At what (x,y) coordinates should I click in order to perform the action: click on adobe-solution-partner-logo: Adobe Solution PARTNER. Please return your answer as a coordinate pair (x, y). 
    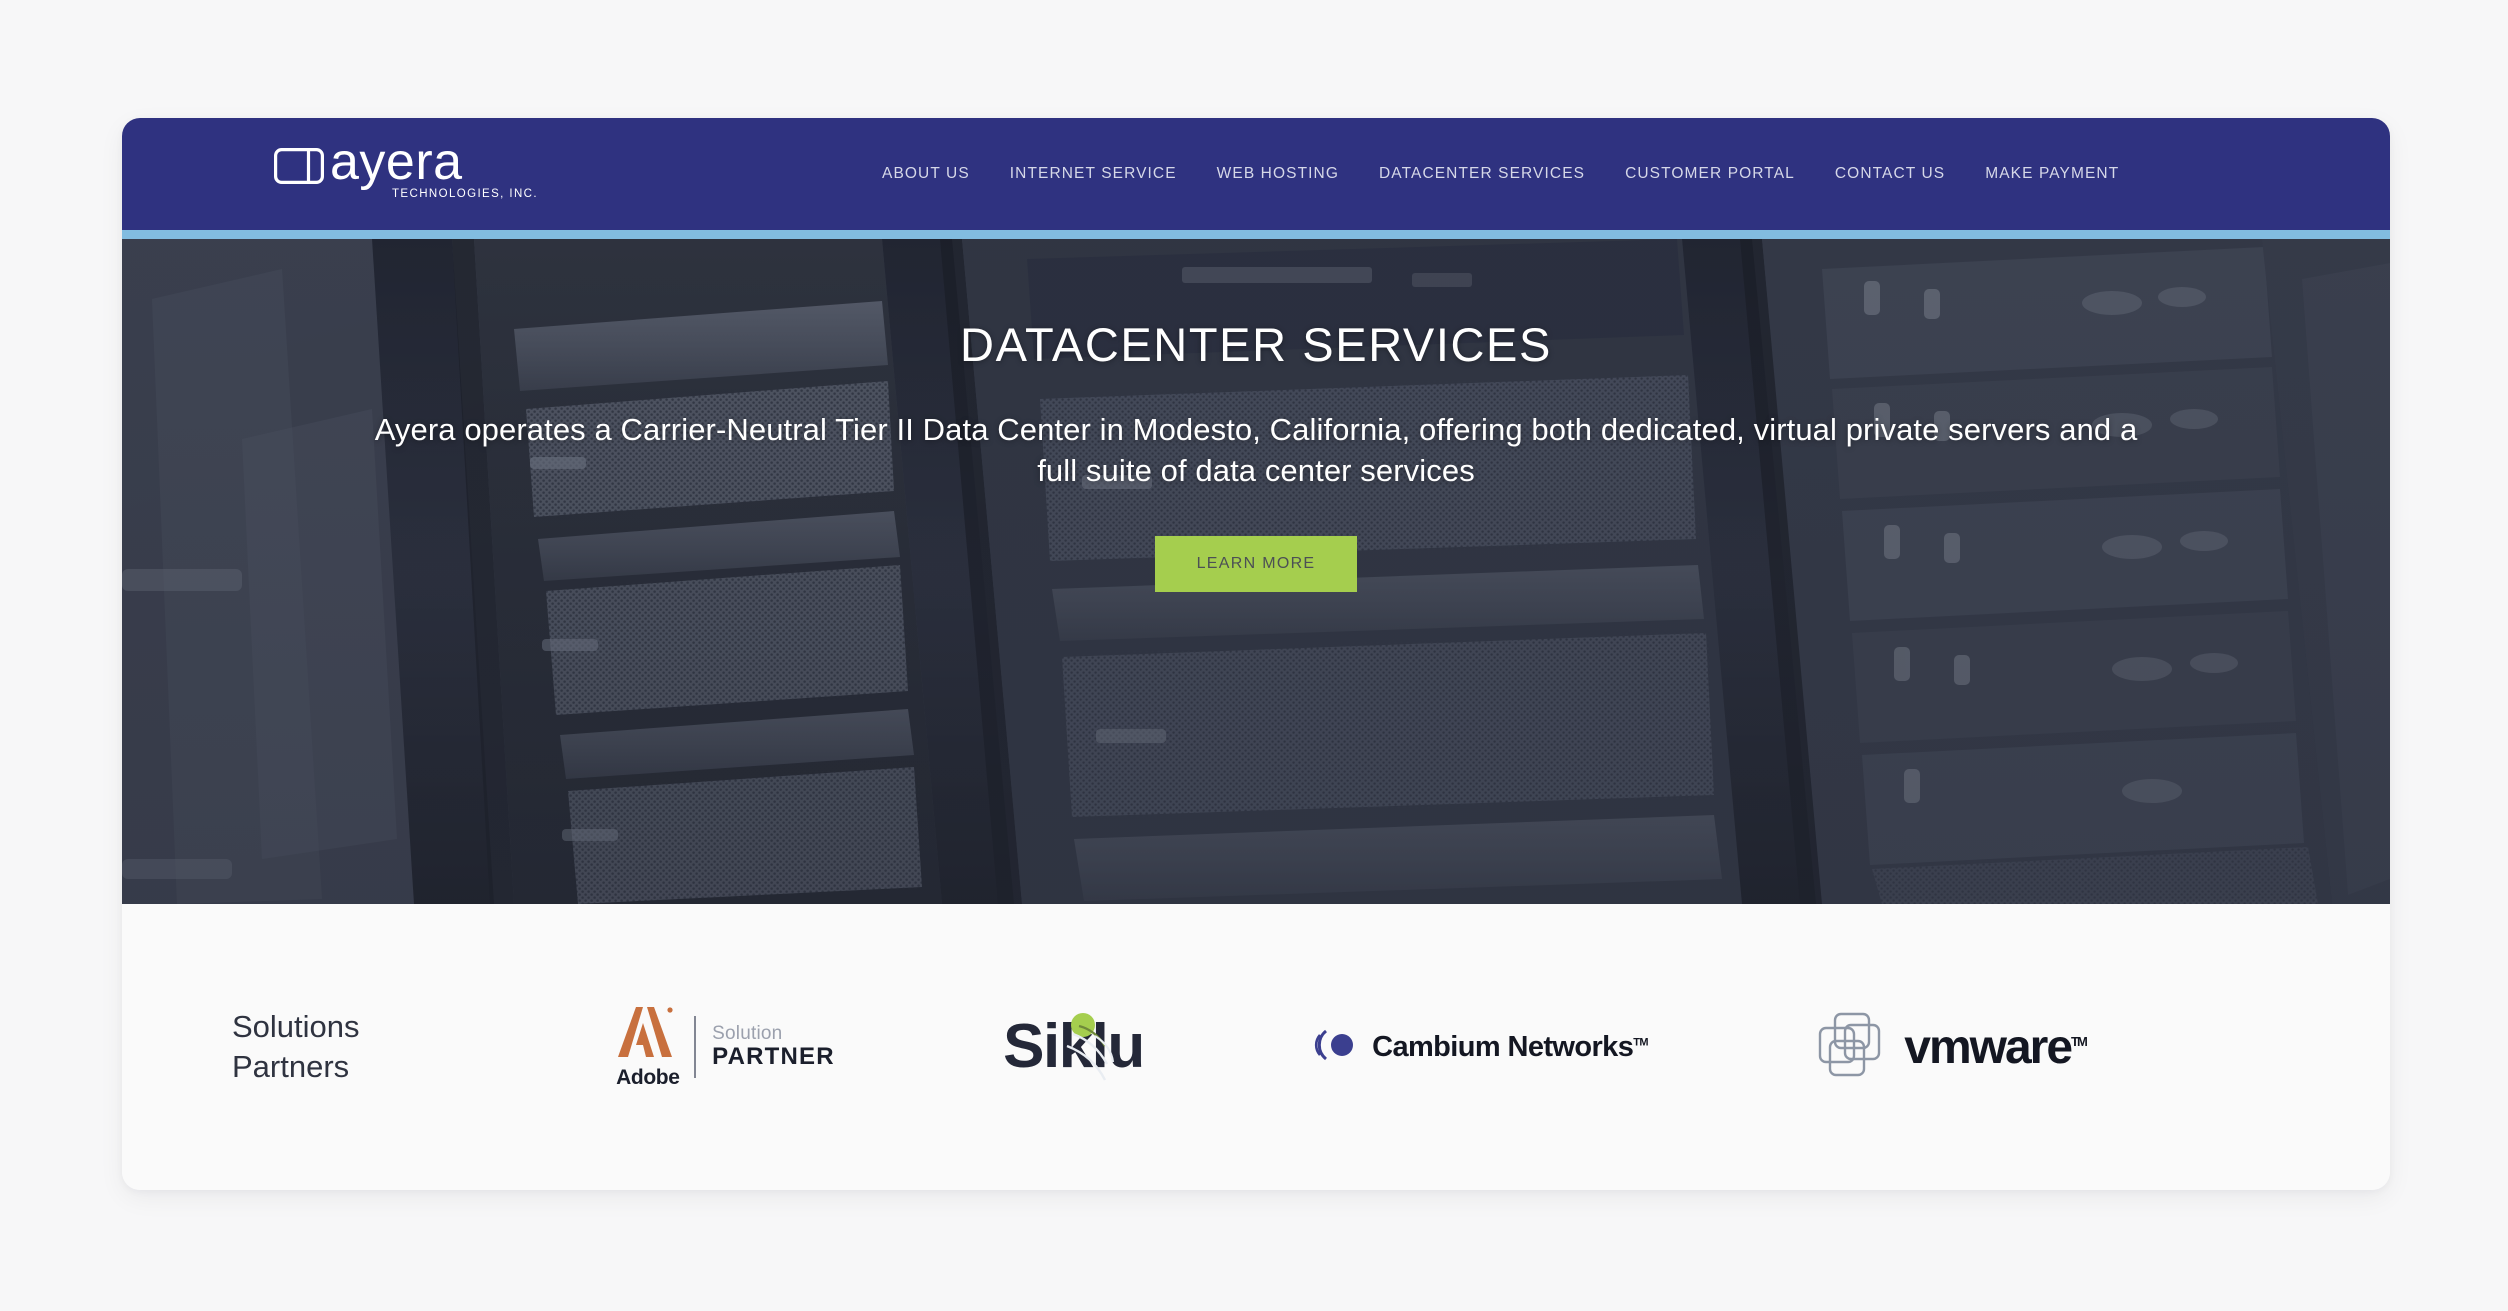
    Looking at the image, I should click on (725, 1047).